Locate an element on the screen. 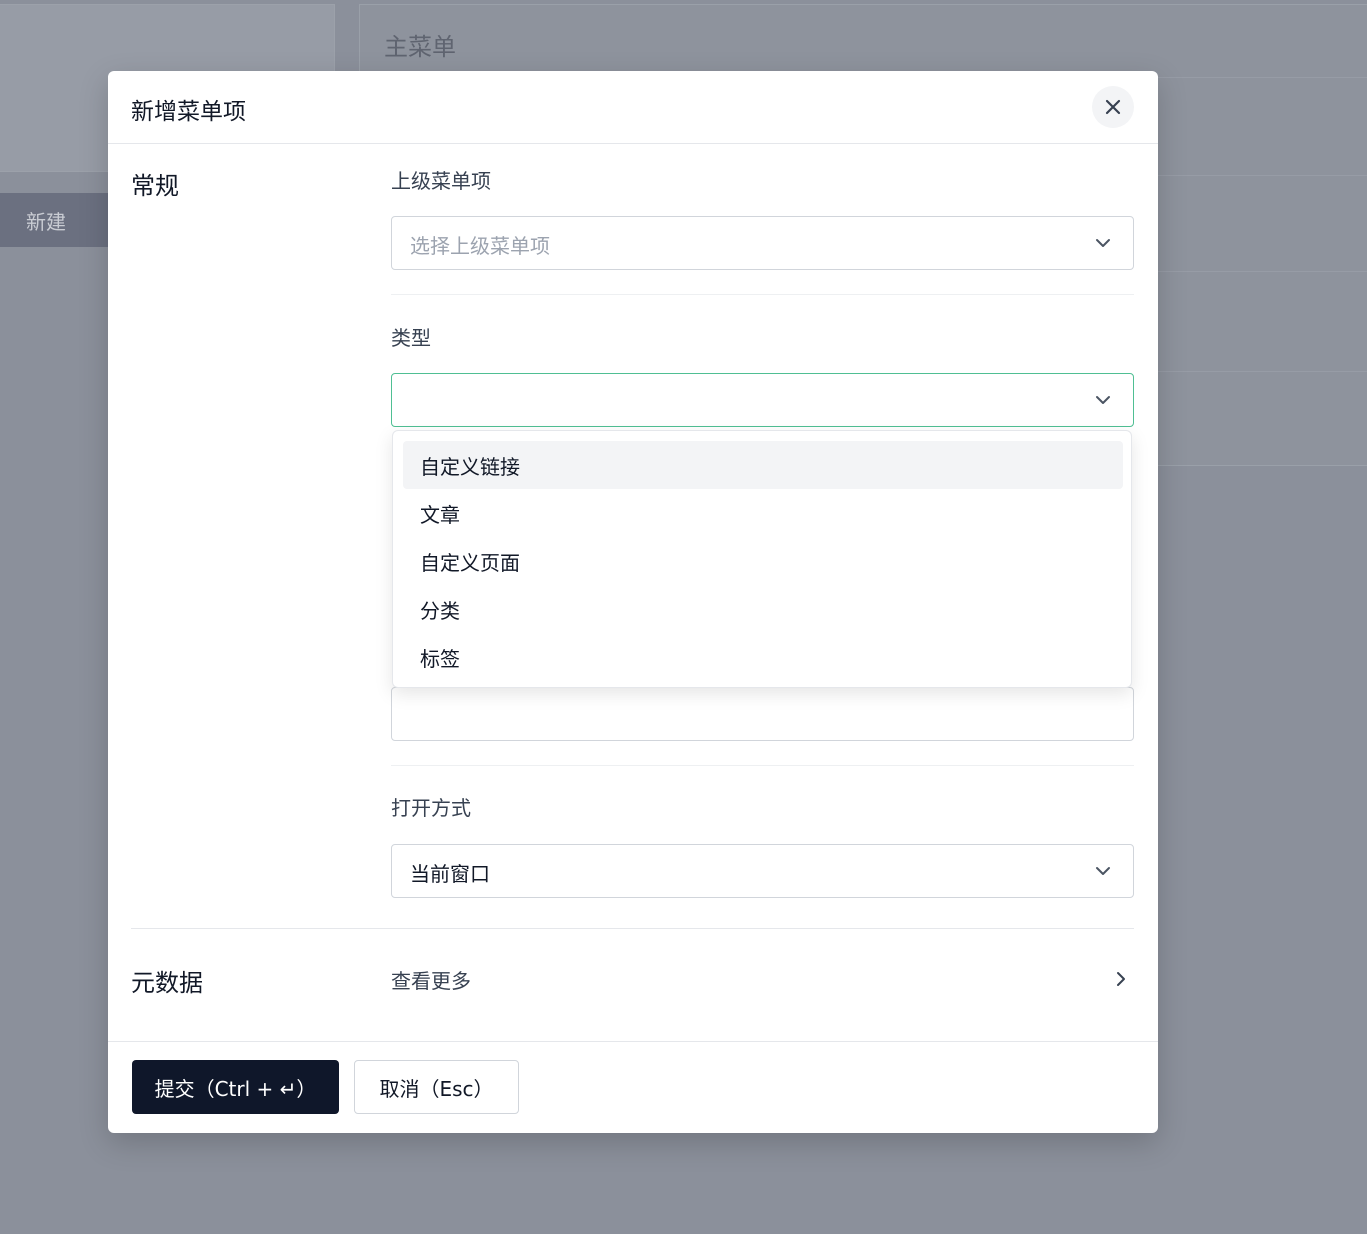  close-button is located at coordinates (1113, 107).